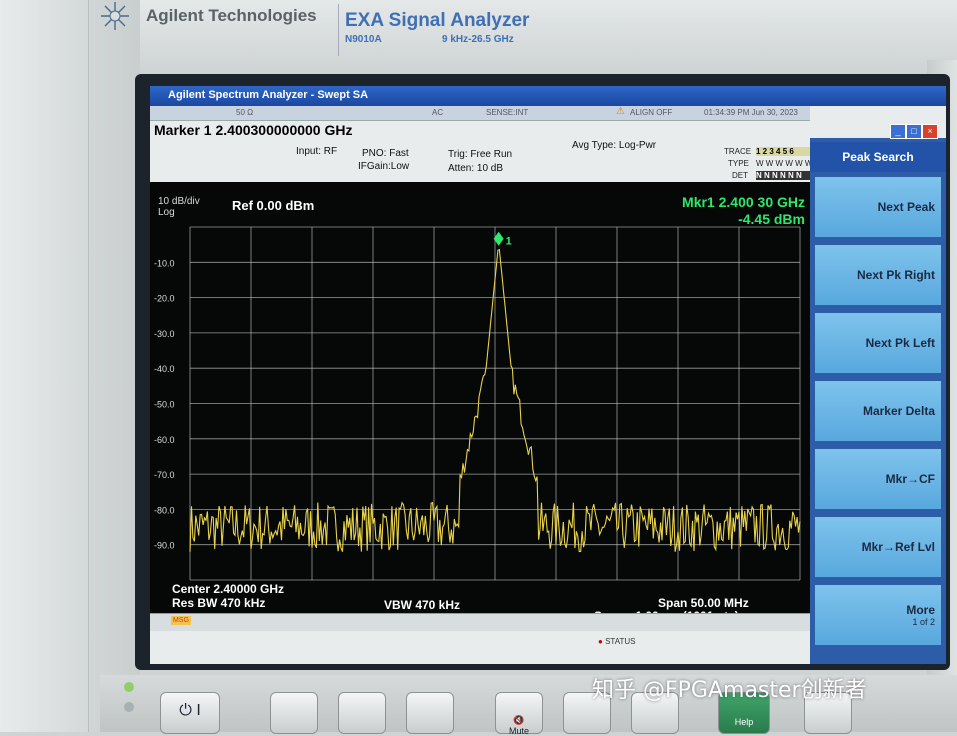 This screenshot has height=736, width=957. I want to click on softkey-menu-title: Peak Search, so click(878, 157).